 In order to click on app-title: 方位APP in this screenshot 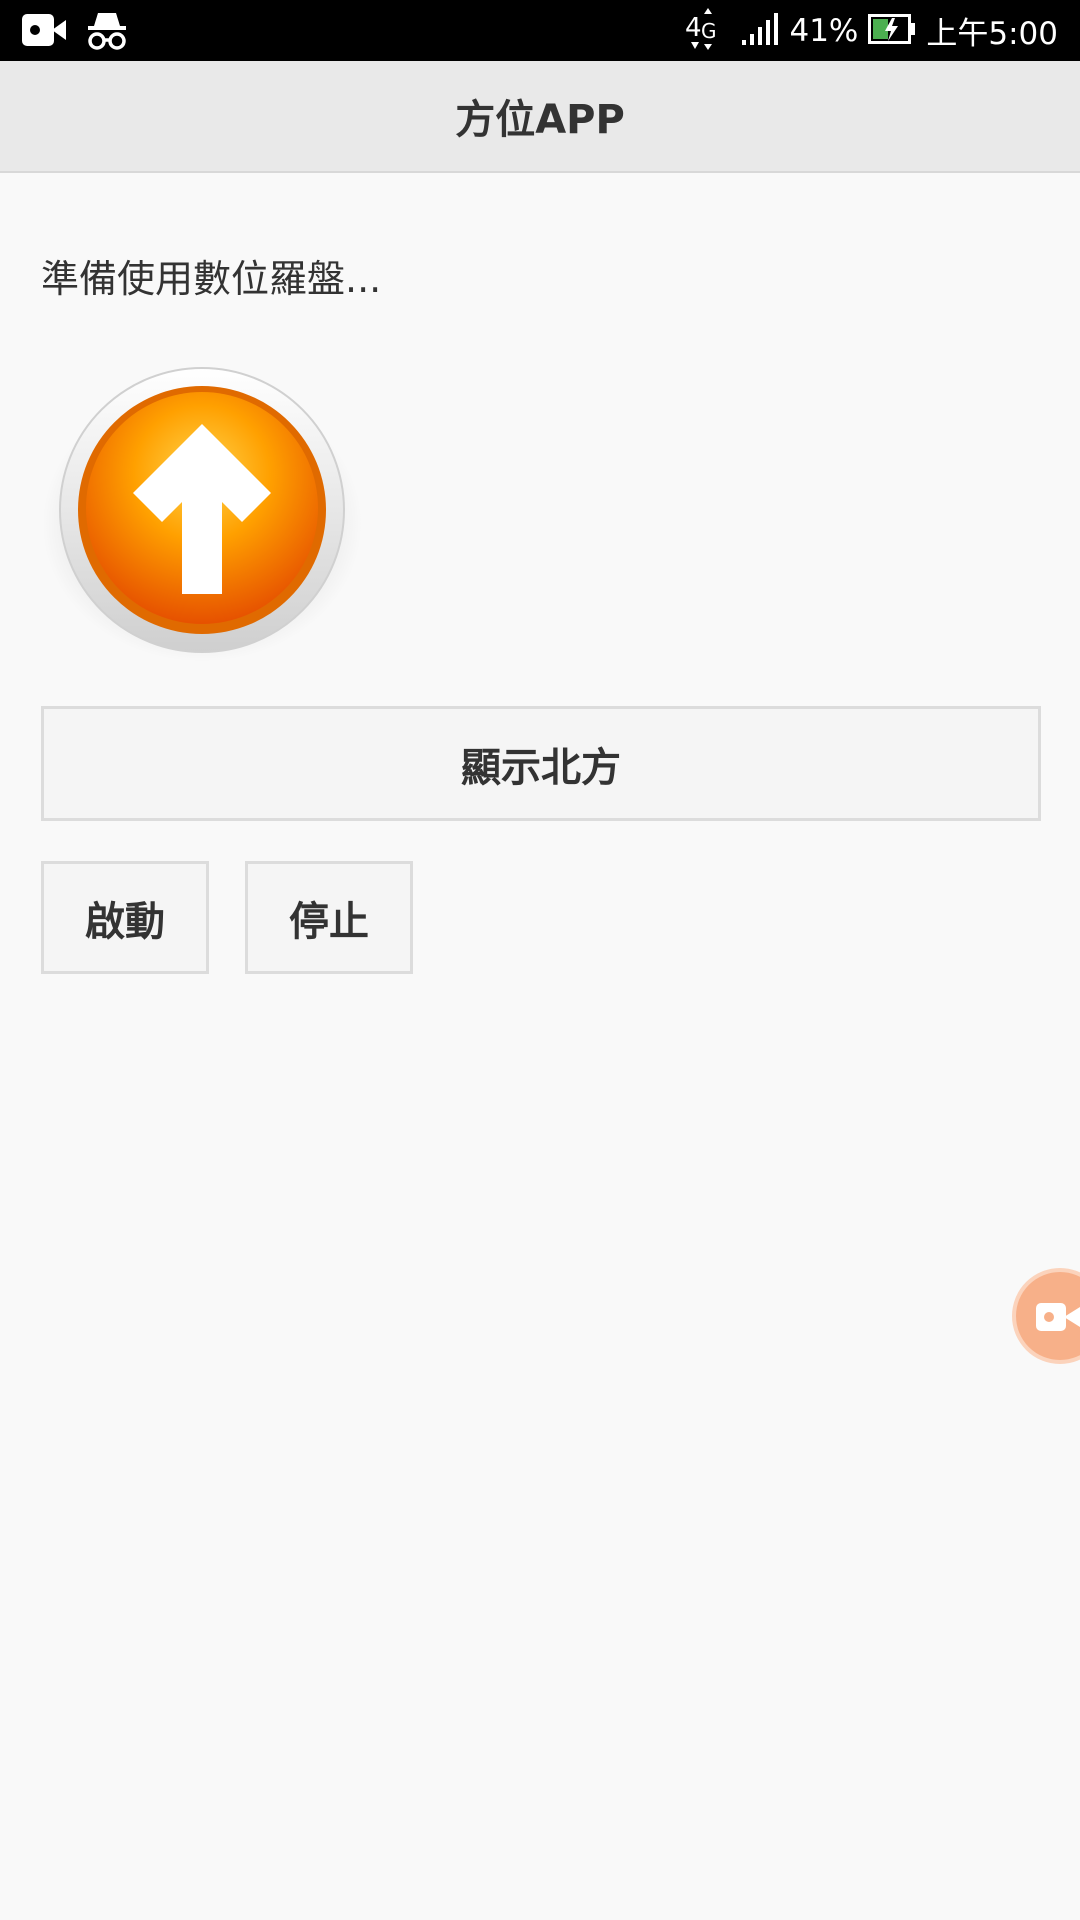, I will do `click(540, 120)`.